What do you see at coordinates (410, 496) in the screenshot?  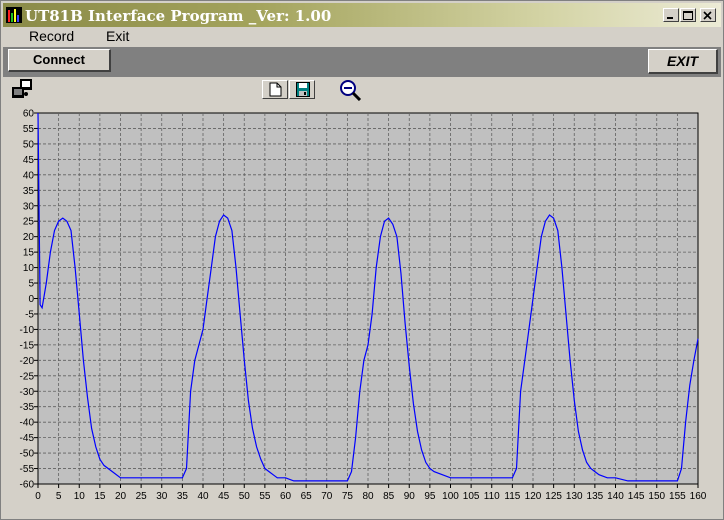 I see `x-tick-label: 90` at bounding box center [410, 496].